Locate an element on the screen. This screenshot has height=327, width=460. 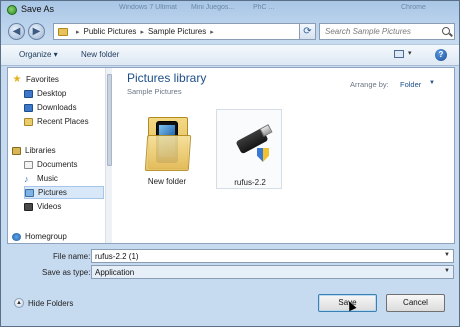
nav-item-music: ♪ Music is located at coordinates (64, 178).